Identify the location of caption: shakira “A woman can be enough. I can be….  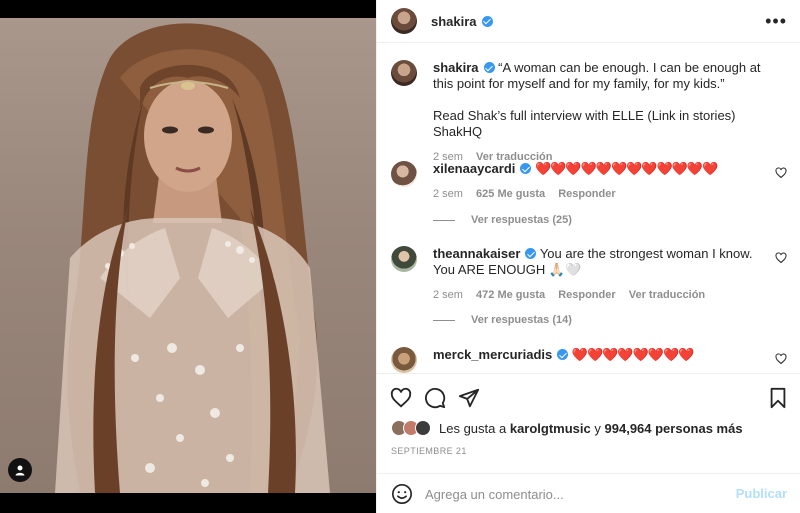
(589, 112).